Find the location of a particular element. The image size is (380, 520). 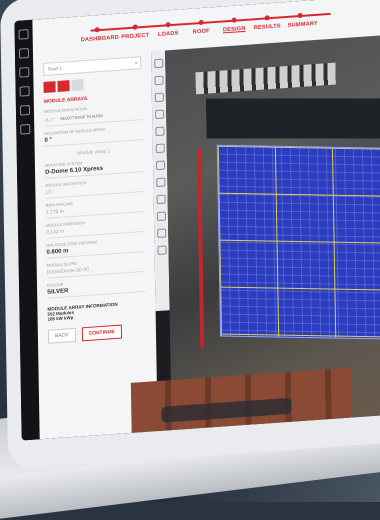

help-icon is located at coordinates (25, 129).